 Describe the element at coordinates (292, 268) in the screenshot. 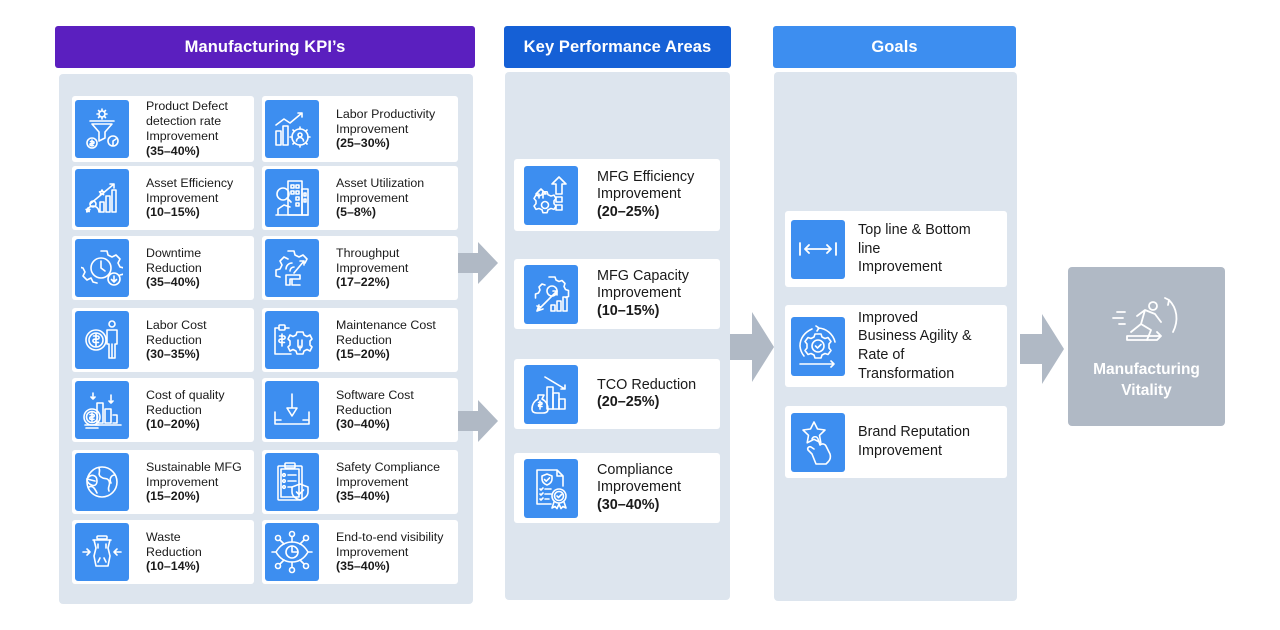

I see `gear-throughput-icon` at that location.